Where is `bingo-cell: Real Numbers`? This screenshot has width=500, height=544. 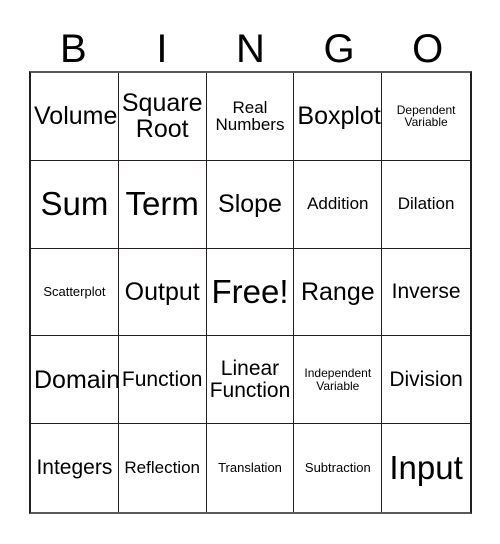 bingo-cell: Real Numbers is located at coordinates (250, 117).